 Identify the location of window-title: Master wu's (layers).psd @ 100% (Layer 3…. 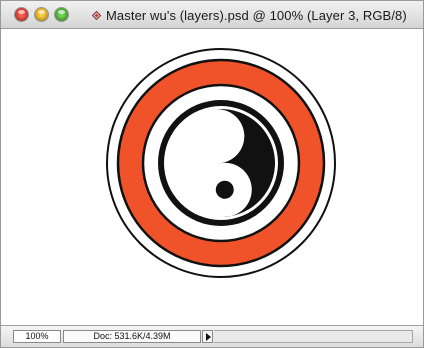
(256, 15).